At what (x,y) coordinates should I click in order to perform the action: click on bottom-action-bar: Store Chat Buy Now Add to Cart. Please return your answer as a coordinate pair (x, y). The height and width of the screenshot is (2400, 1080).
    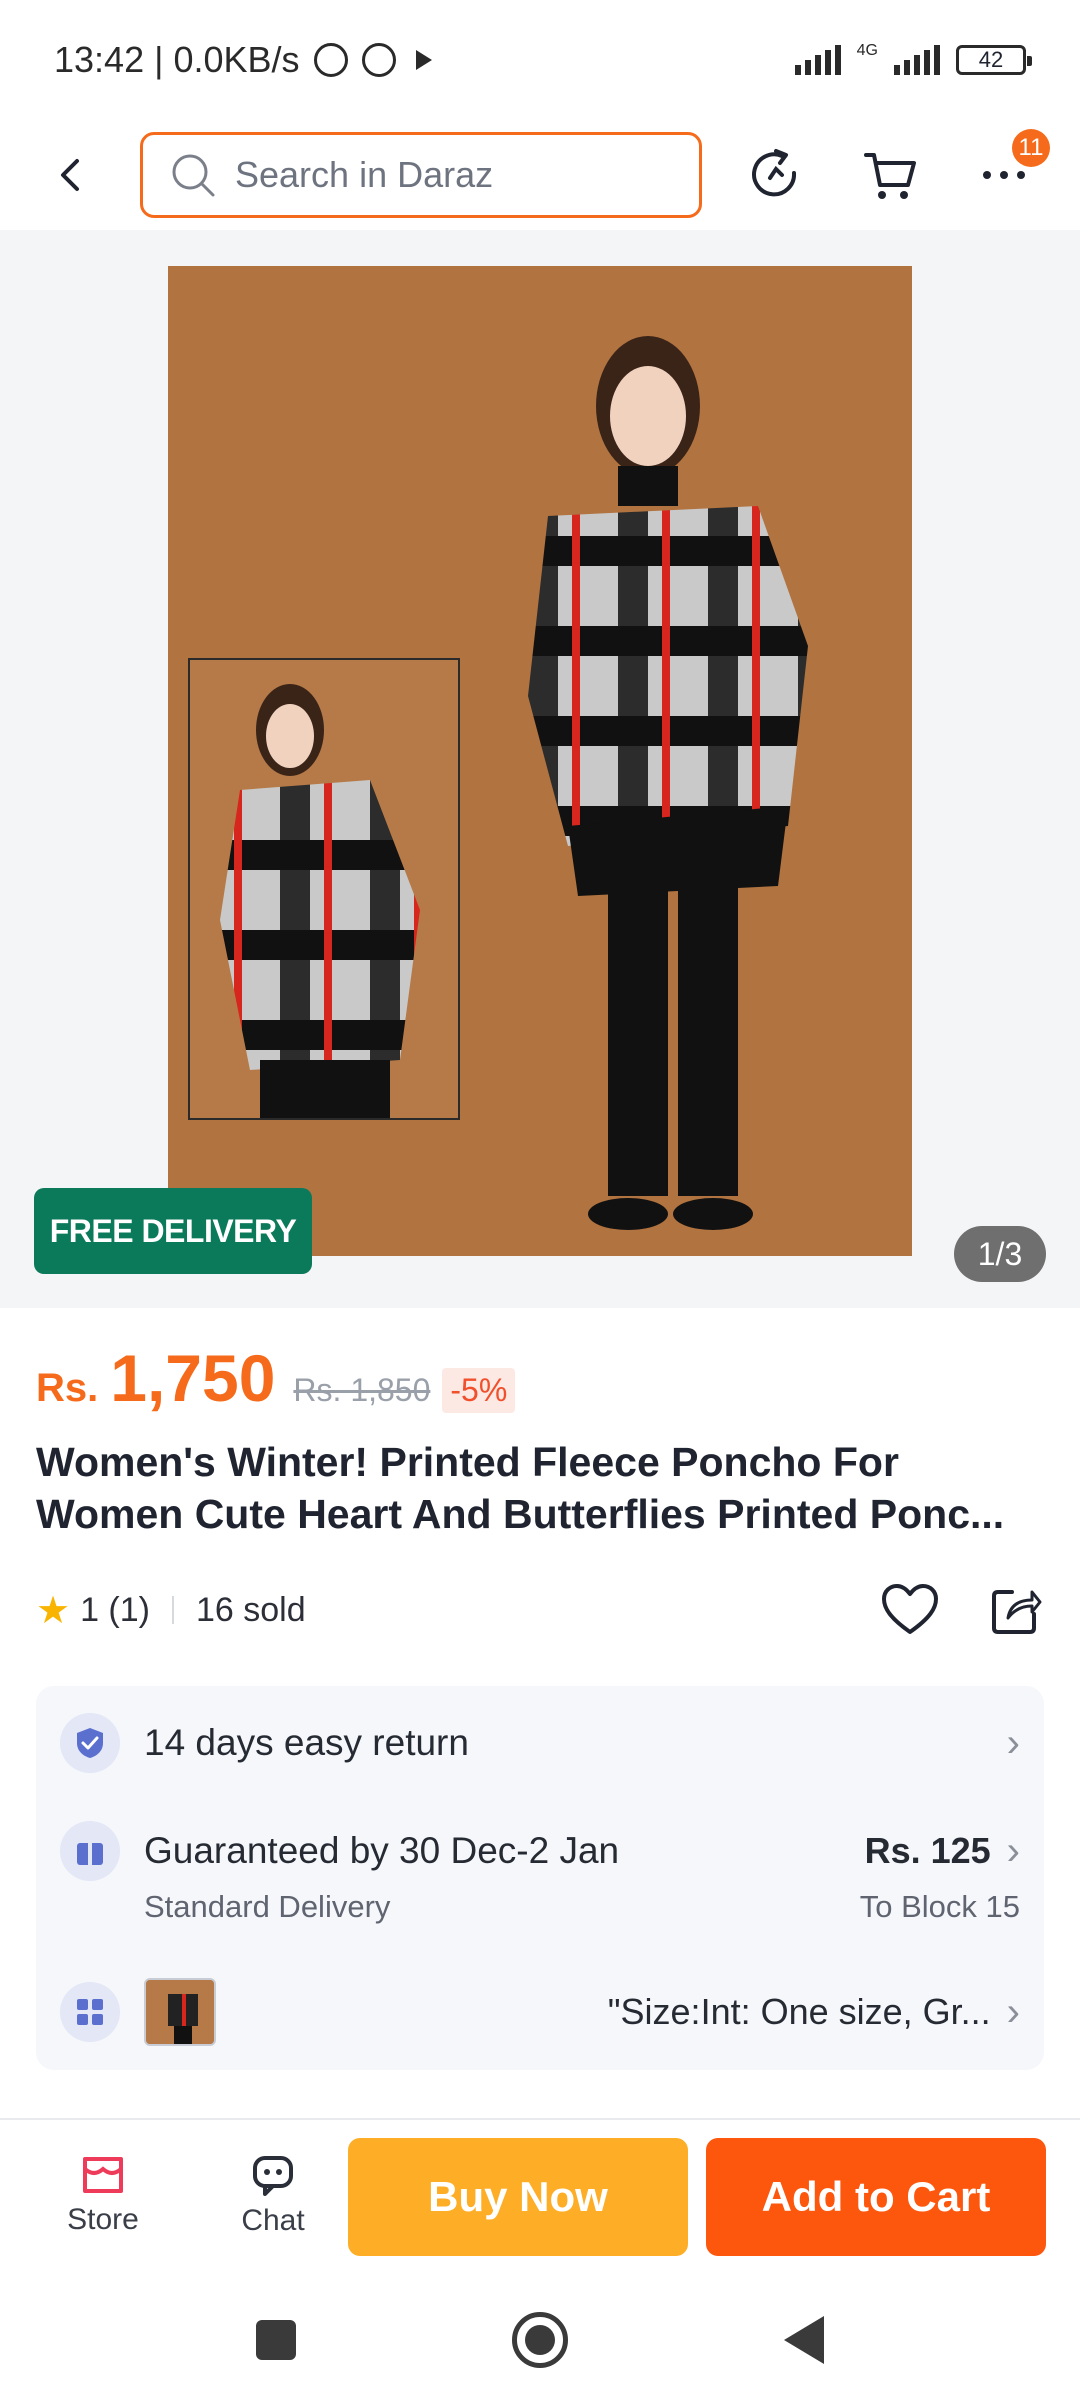
    Looking at the image, I should click on (540, 2195).